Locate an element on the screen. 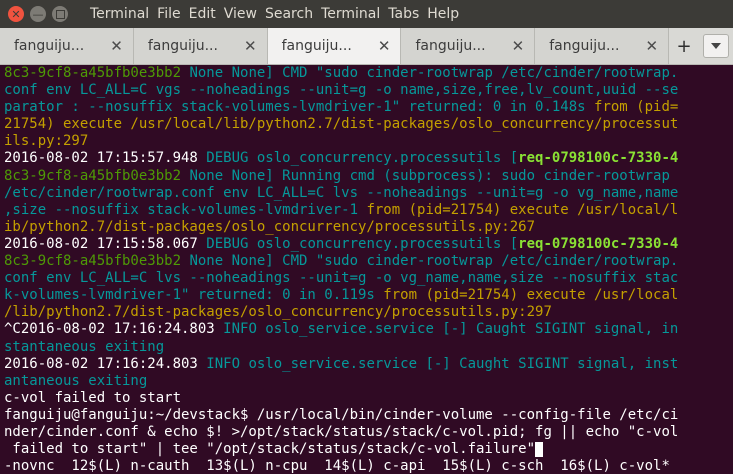 The width and height of the screenshot is (733, 474). terminal-text: 2016-08-02 17:15:57.948 is located at coordinates (105, 158).